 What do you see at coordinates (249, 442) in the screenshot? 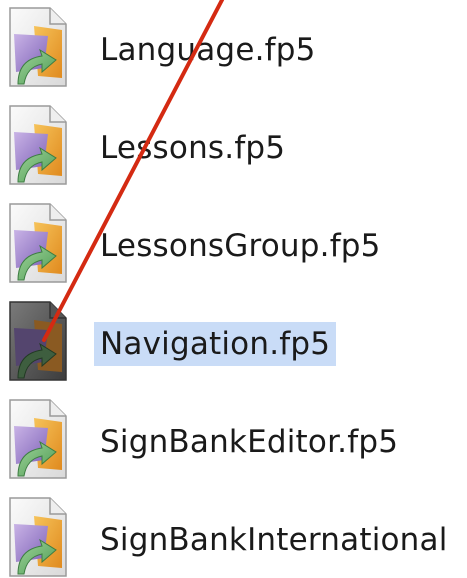
I see `file-name: SignBankEditor.fp5` at bounding box center [249, 442].